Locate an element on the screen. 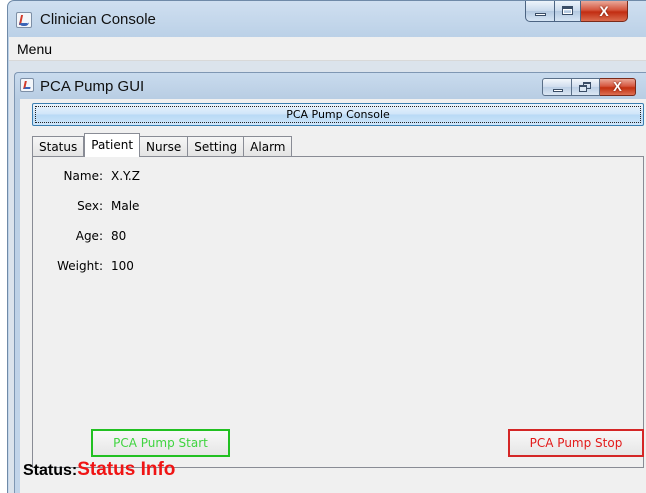  menu-bar: Menu is located at coordinates (327, 49).